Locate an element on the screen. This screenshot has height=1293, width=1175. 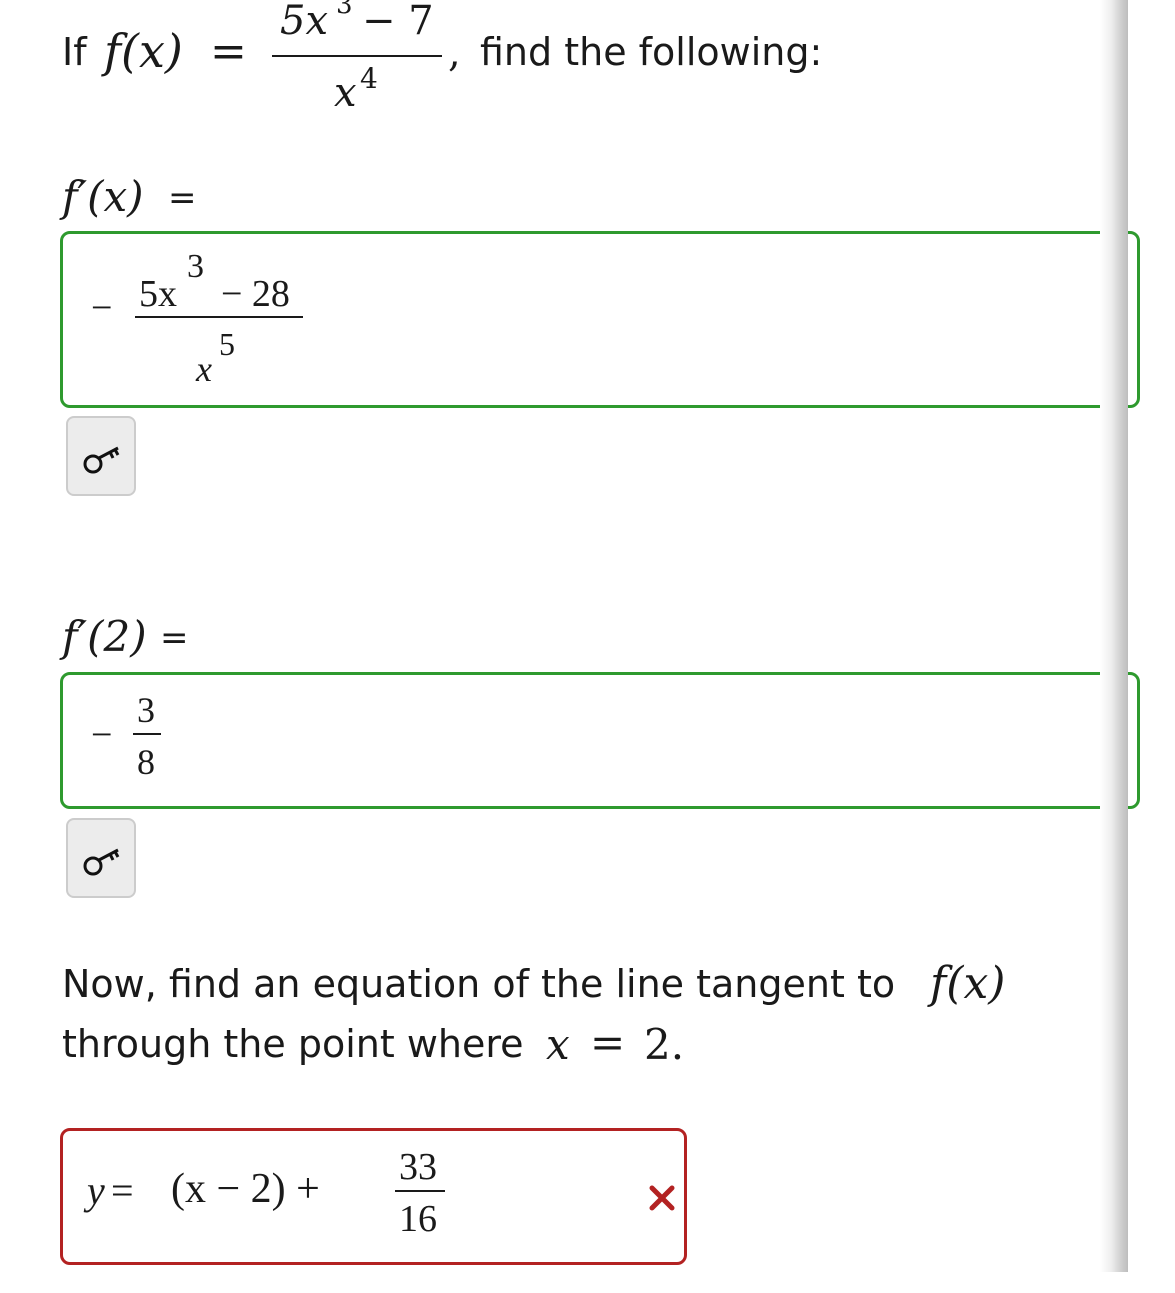
q3-answer-field: y = (x − 2) + 33 16 is located at coordinates (373, 1196).